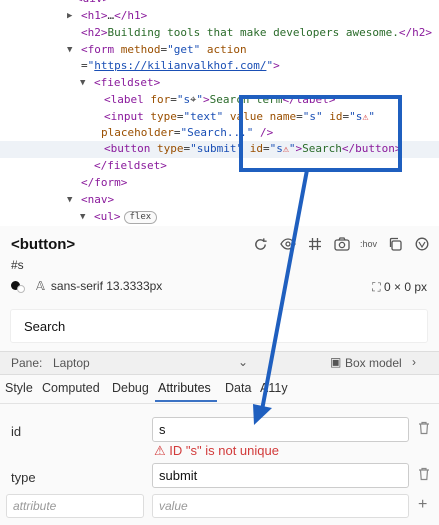 The image size is (439, 525). Describe the element at coordinates (368, 244) in the screenshot. I see `hover-state-toggle: :hov` at that location.